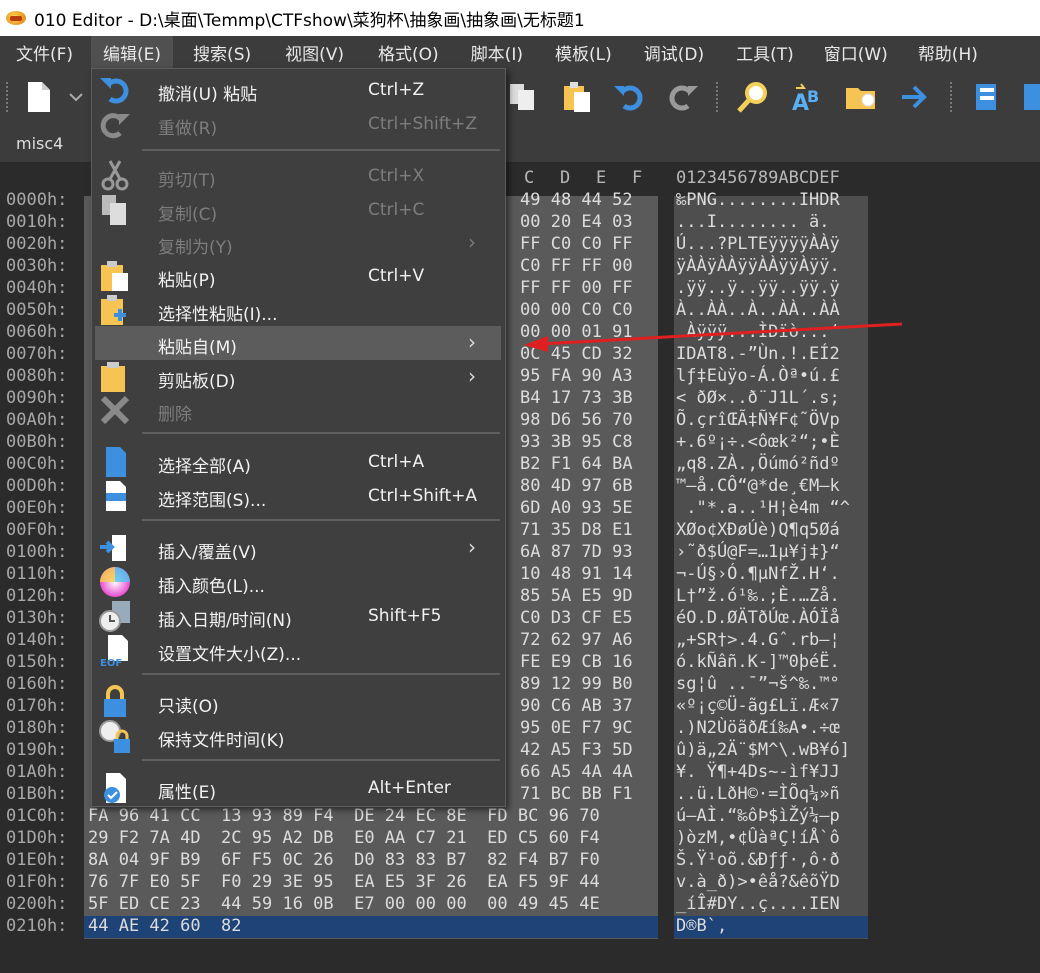  What do you see at coordinates (758, 816) in the screenshot?
I see `row-ascii: ú–AÌ.“‰ôÞ$ìŽý¼–p` at bounding box center [758, 816].